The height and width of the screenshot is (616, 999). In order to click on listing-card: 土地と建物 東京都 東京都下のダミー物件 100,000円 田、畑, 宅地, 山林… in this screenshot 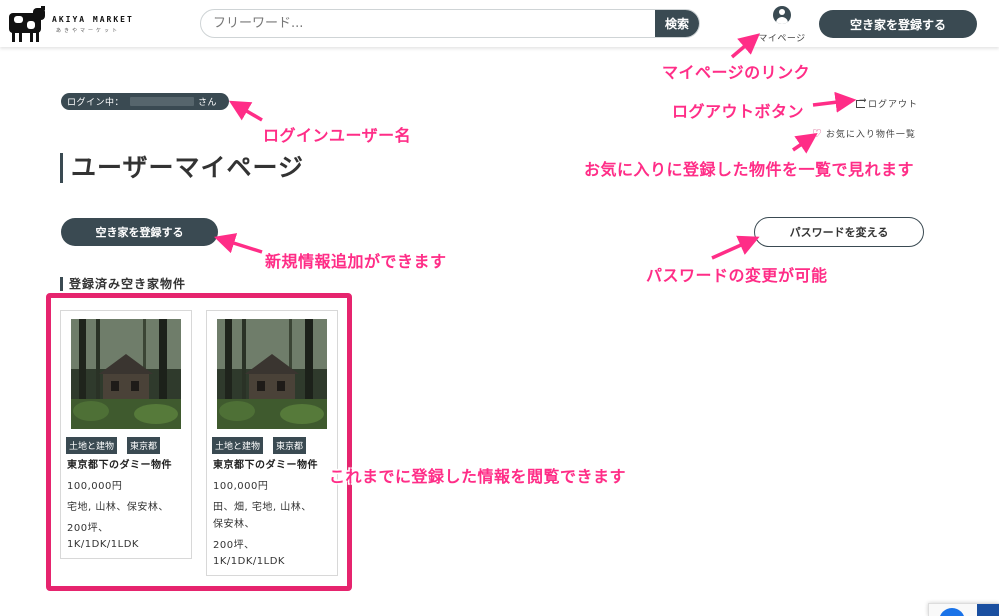, I will do `click(272, 443)`.